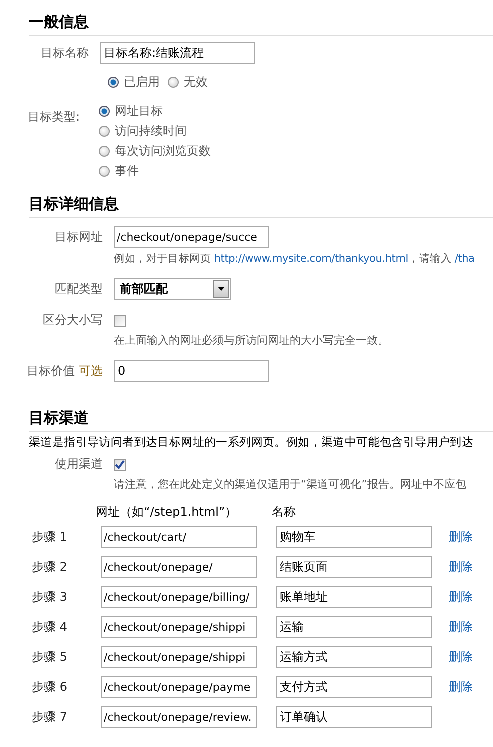  What do you see at coordinates (50, 717) in the screenshot?
I see `step-label: 步骤 7` at bounding box center [50, 717].